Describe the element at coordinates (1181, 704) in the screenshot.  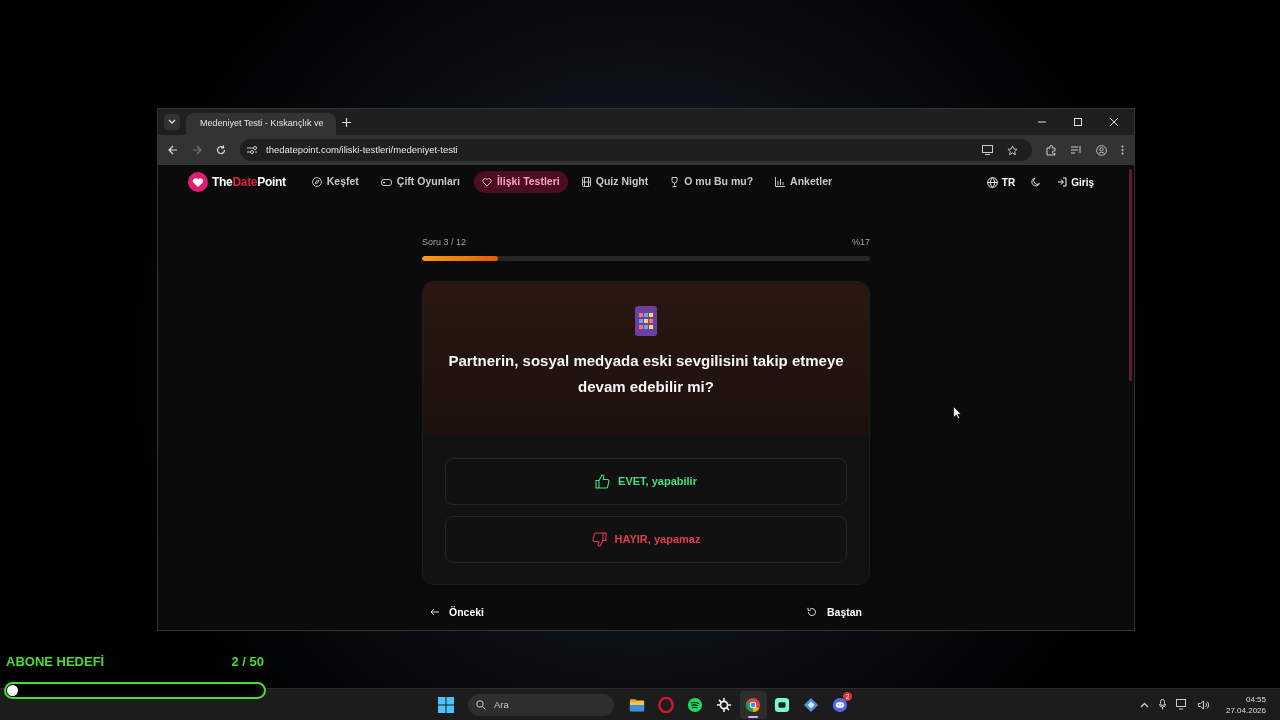
I see `network-icon` at that location.